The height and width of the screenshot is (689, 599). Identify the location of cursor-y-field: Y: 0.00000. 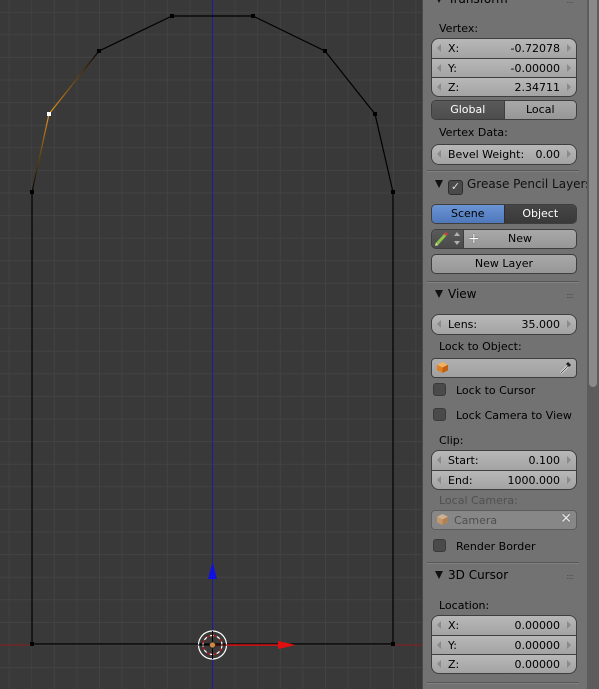
(504, 644).